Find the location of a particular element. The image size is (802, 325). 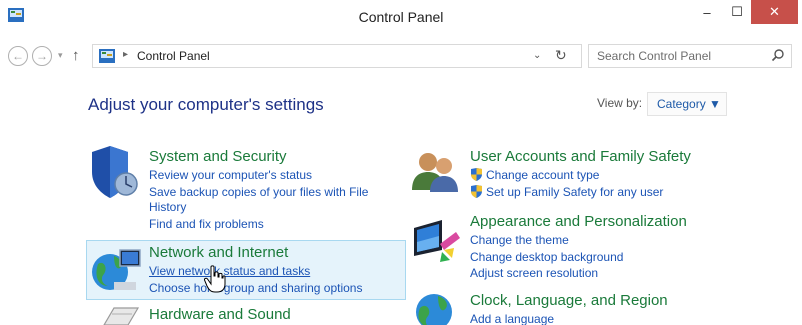

link-review-status: Review your computer's status is located at coordinates (230, 175).